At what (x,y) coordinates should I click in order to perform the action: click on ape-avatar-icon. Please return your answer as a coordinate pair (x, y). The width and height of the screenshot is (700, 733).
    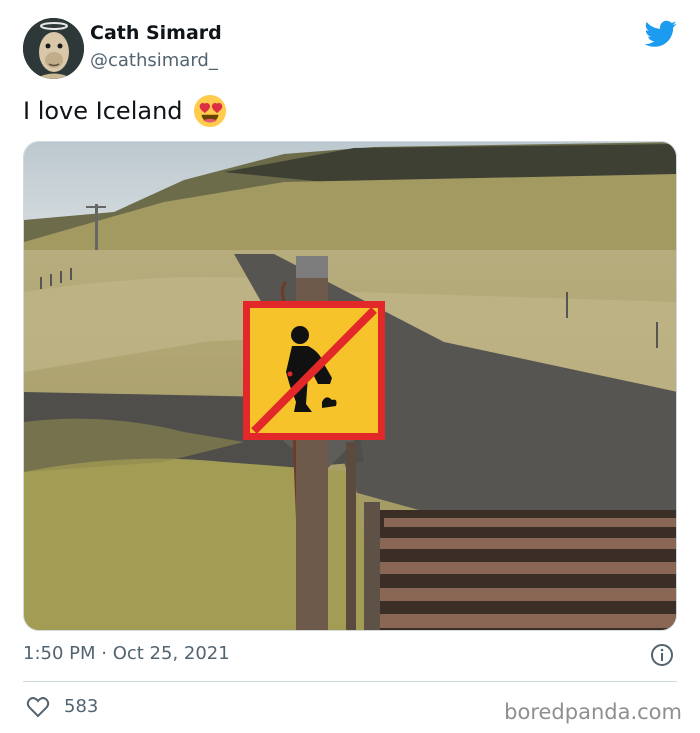
    Looking at the image, I should click on (53, 48).